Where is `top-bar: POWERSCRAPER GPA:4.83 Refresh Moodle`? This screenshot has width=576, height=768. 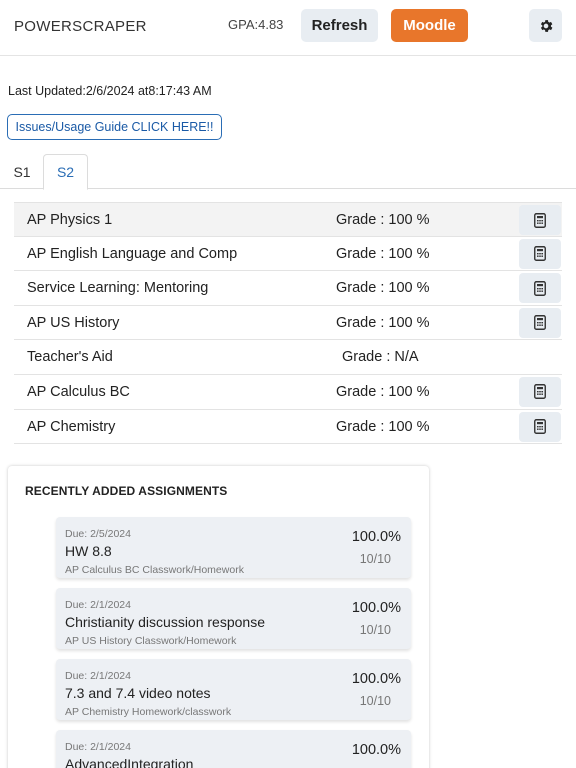 top-bar: POWERSCRAPER GPA:4.83 Refresh Moodle is located at coordinates (288, 28).